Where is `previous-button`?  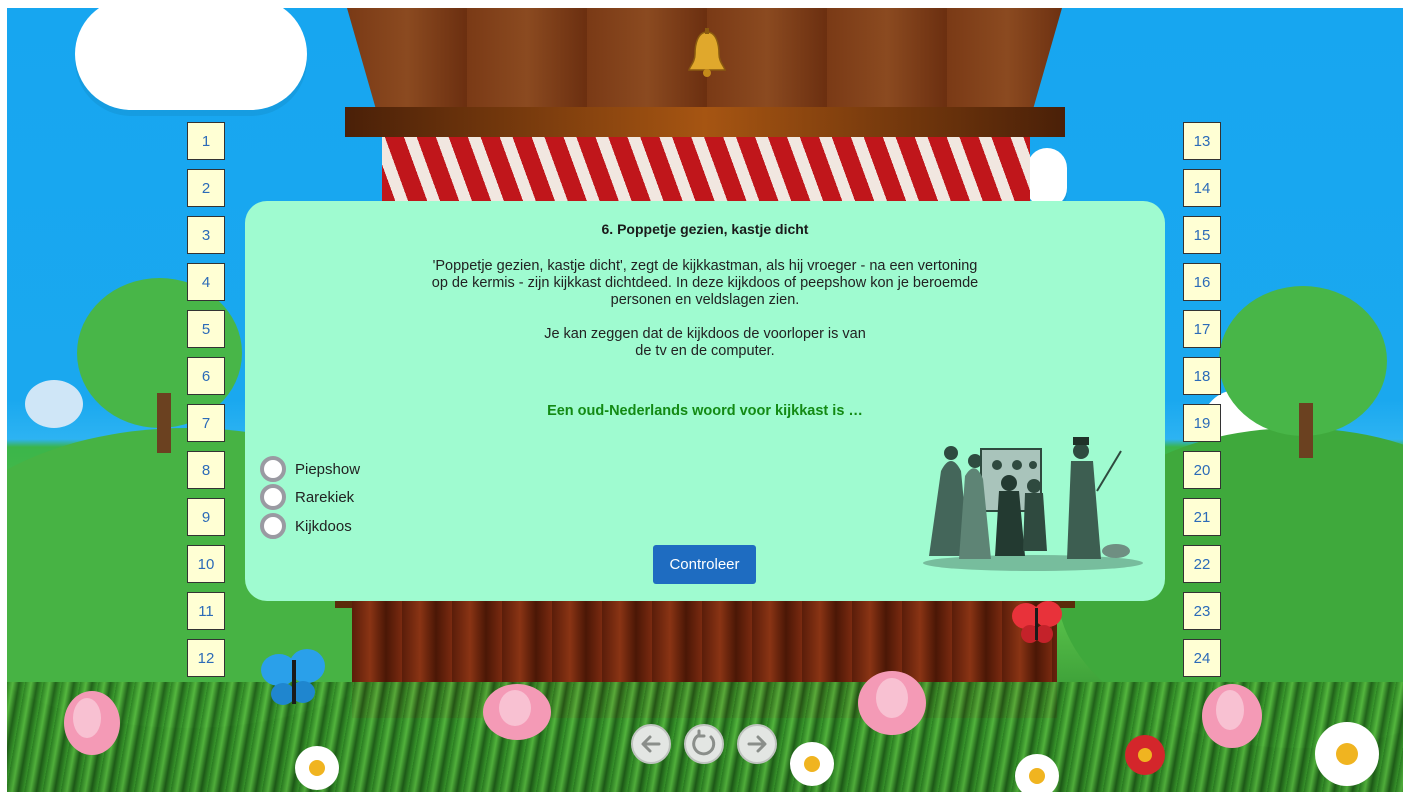 previous-button is located at coordinates (651, 744).